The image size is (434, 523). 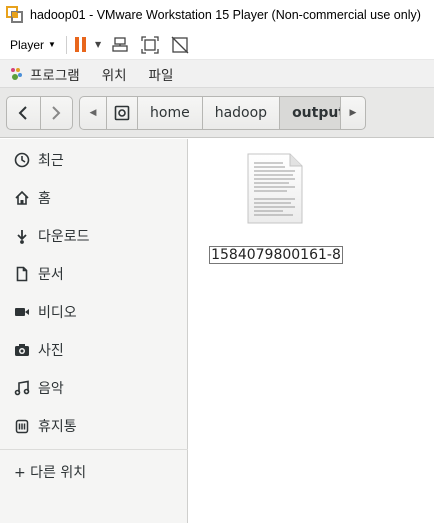 What do you see at coordinates (51, 351) in the screenshot?
I see `sidebar-item-label: 사진` at bounding box center [51, 351].